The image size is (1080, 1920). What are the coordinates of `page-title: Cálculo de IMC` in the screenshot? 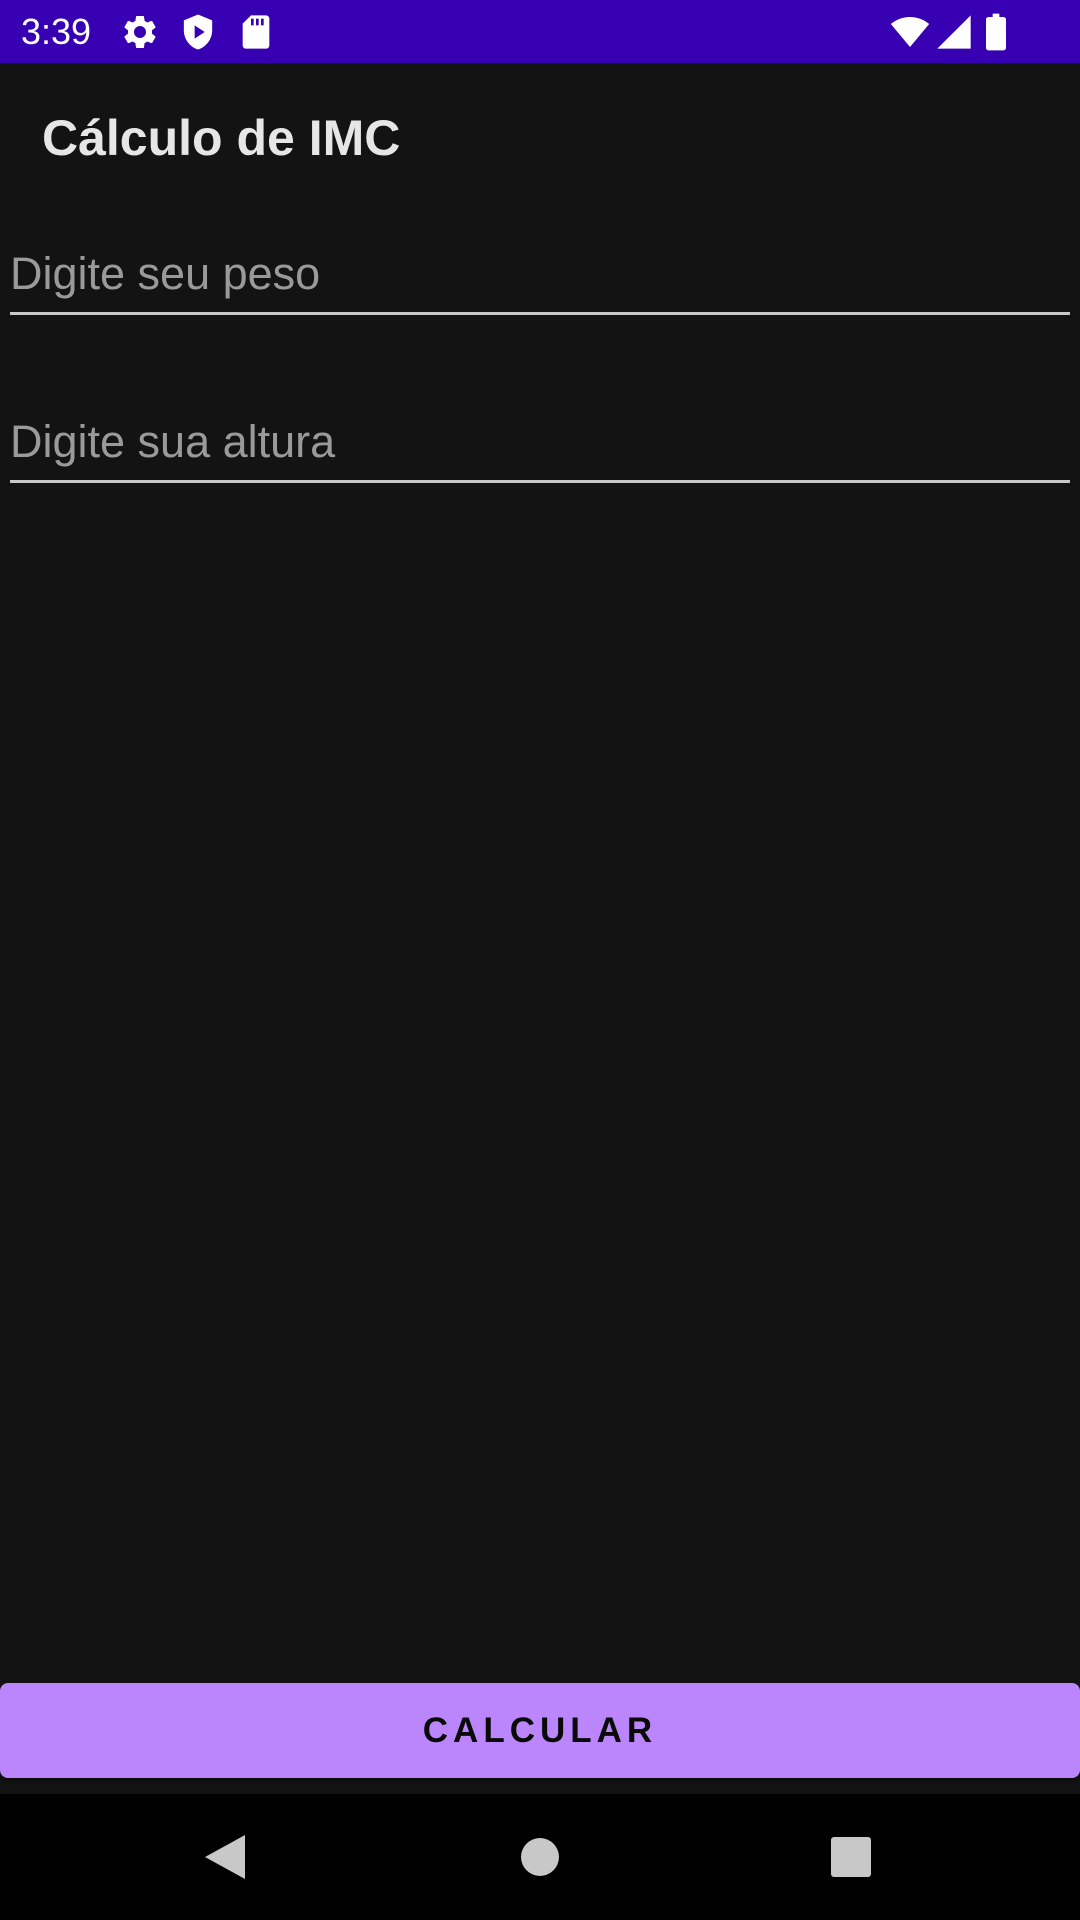 It's located at (221, 138).